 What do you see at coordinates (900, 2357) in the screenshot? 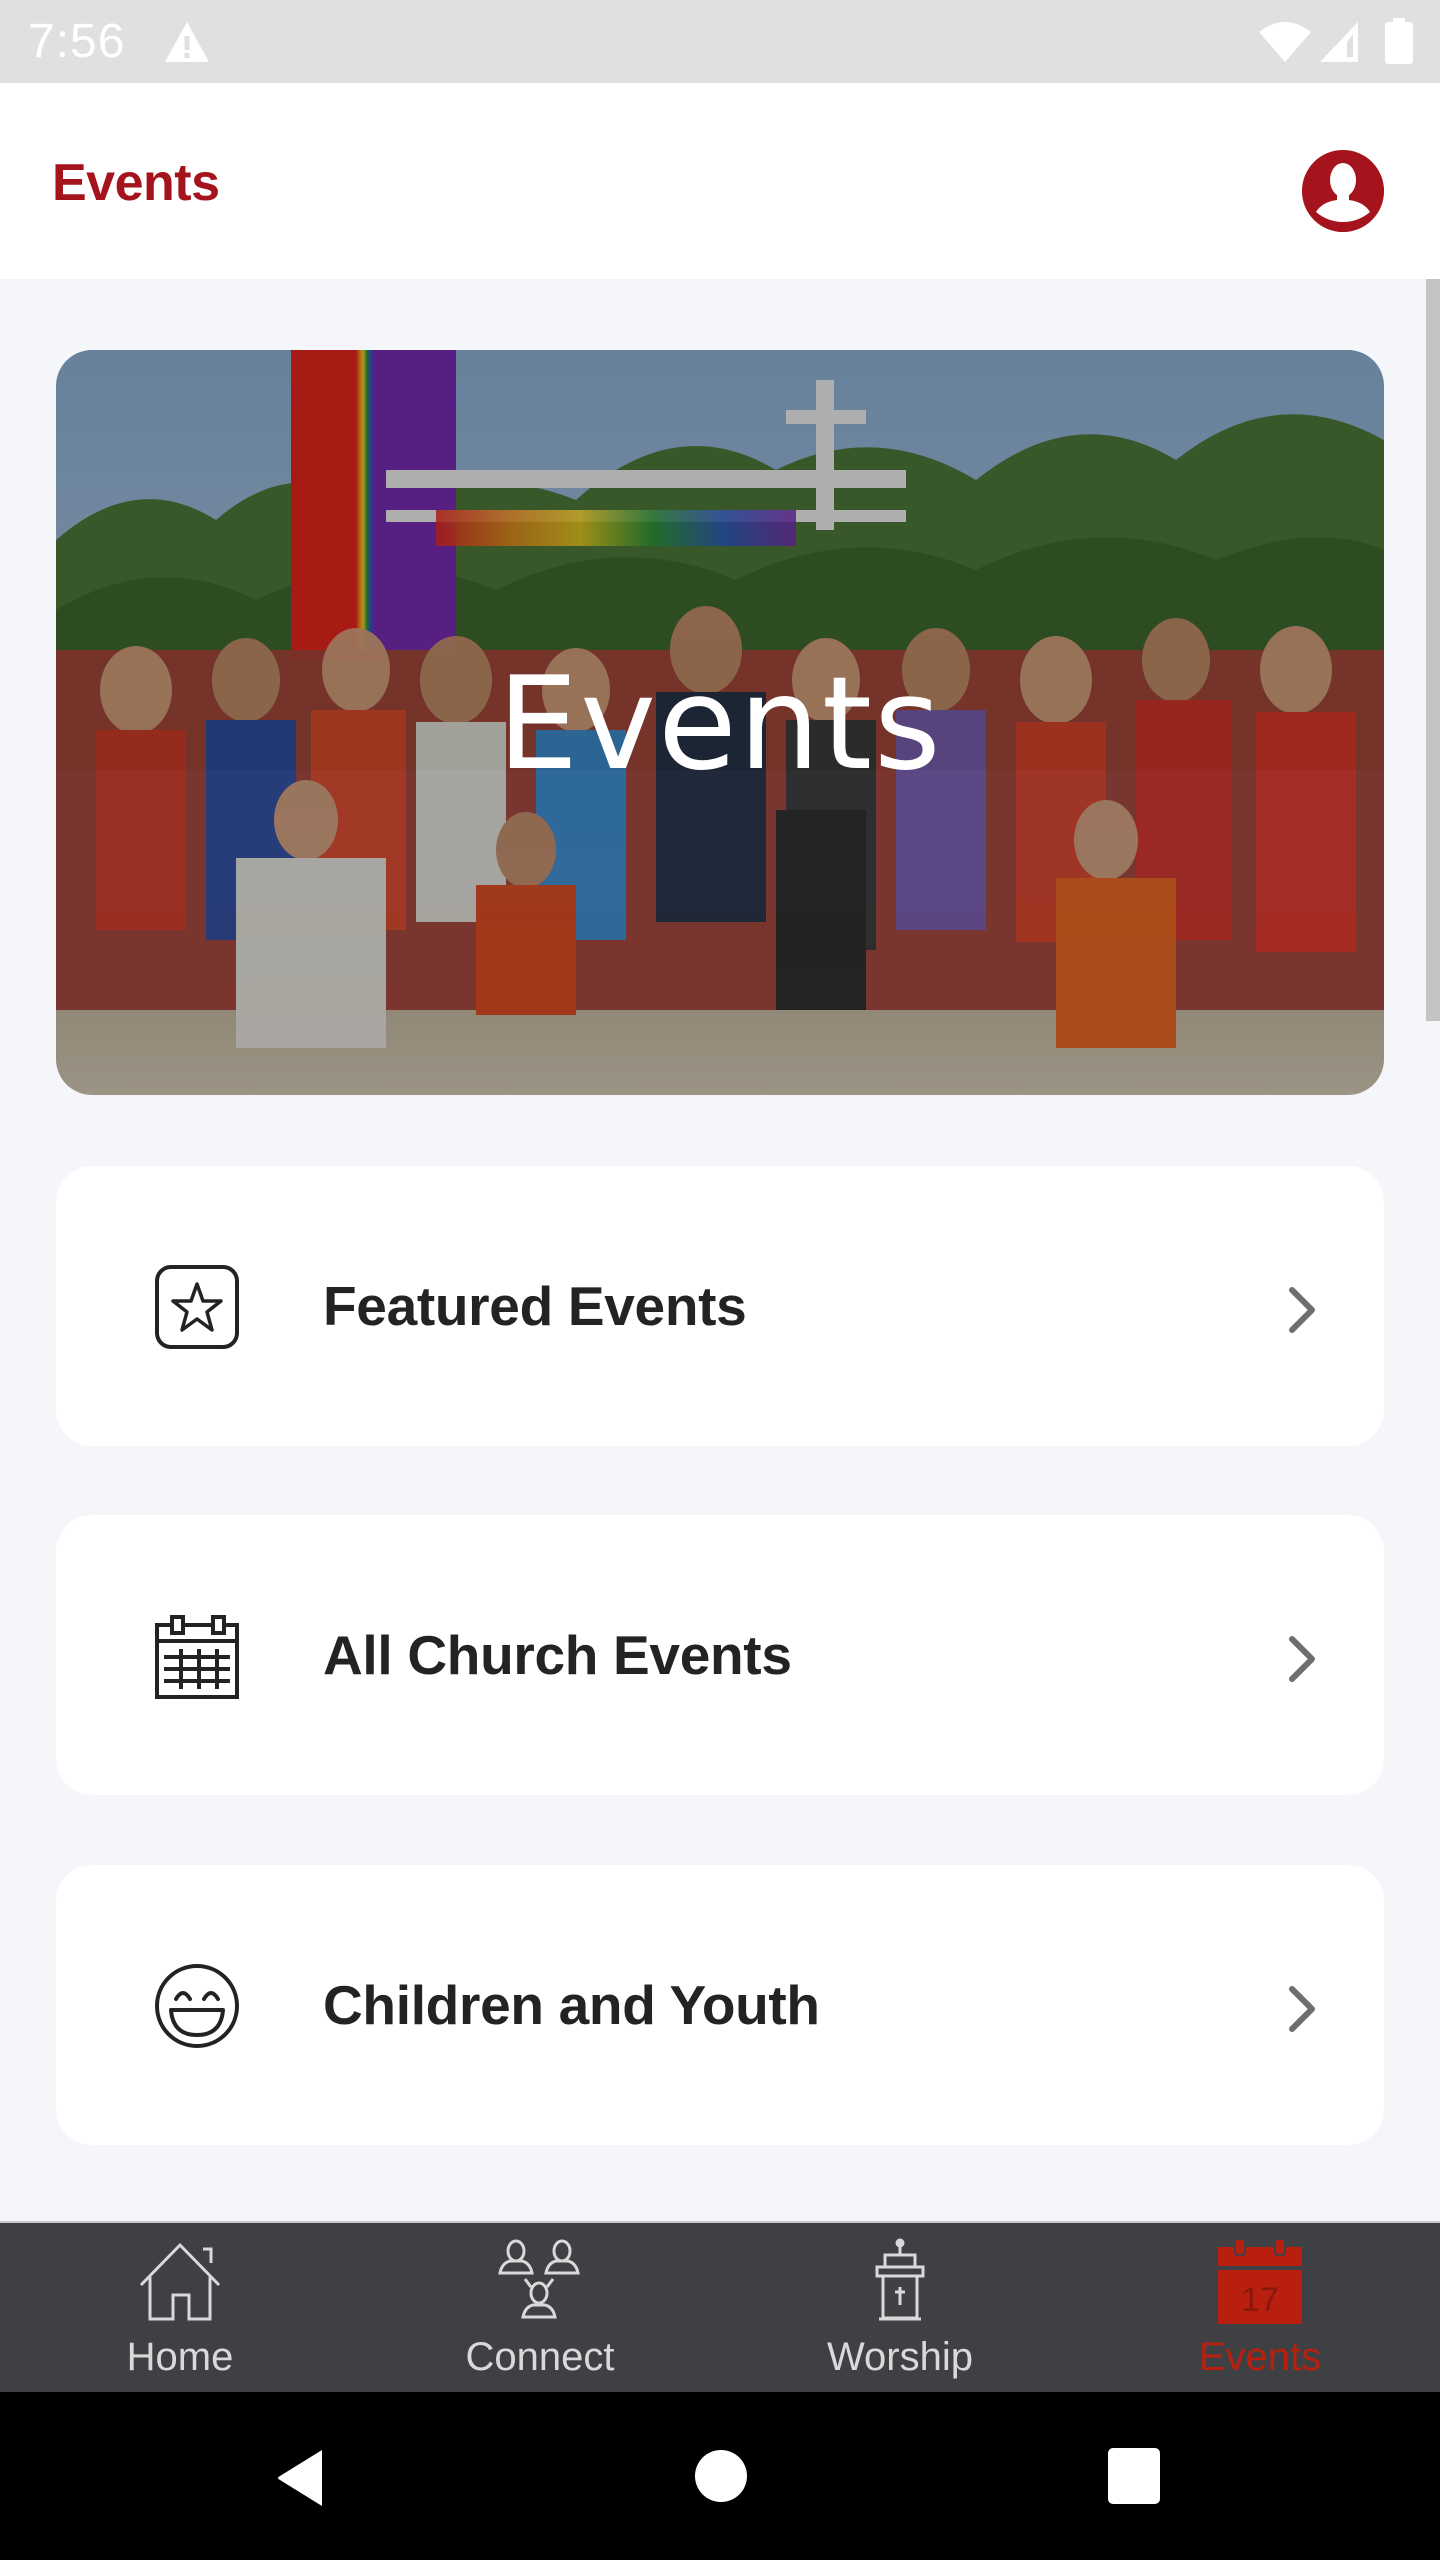
I see `nav-label: Worship` at bounding box center [900, 2357].